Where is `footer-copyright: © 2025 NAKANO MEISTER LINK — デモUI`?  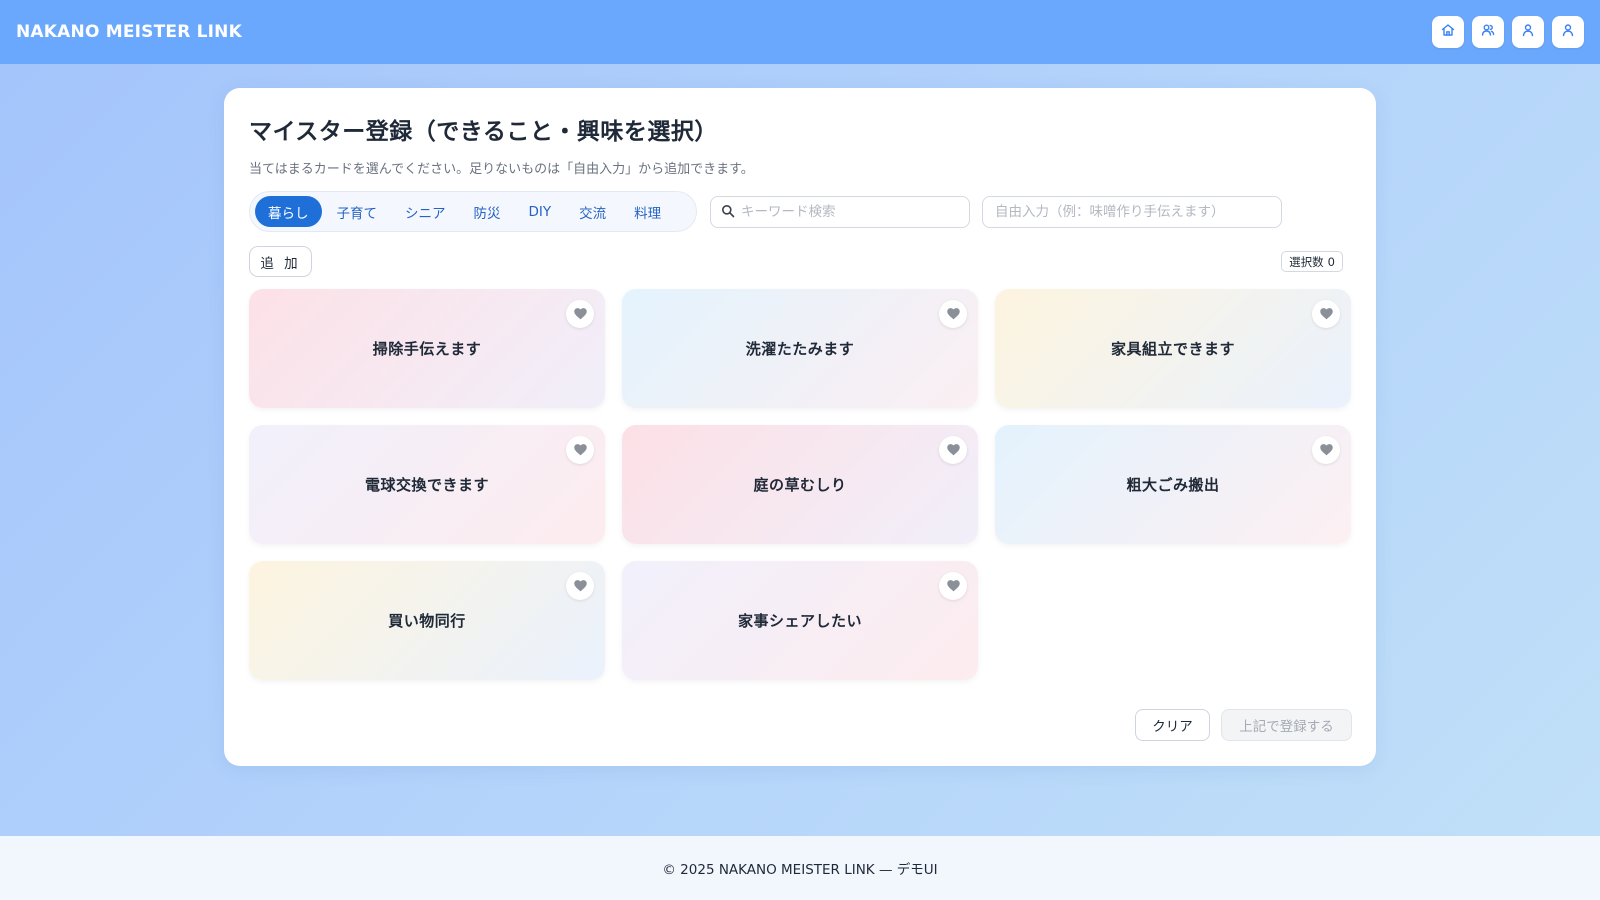
footer-copyright: © 2025 NAKANO MEISTER LINK — デモUI is located at coordinates (800, 870).